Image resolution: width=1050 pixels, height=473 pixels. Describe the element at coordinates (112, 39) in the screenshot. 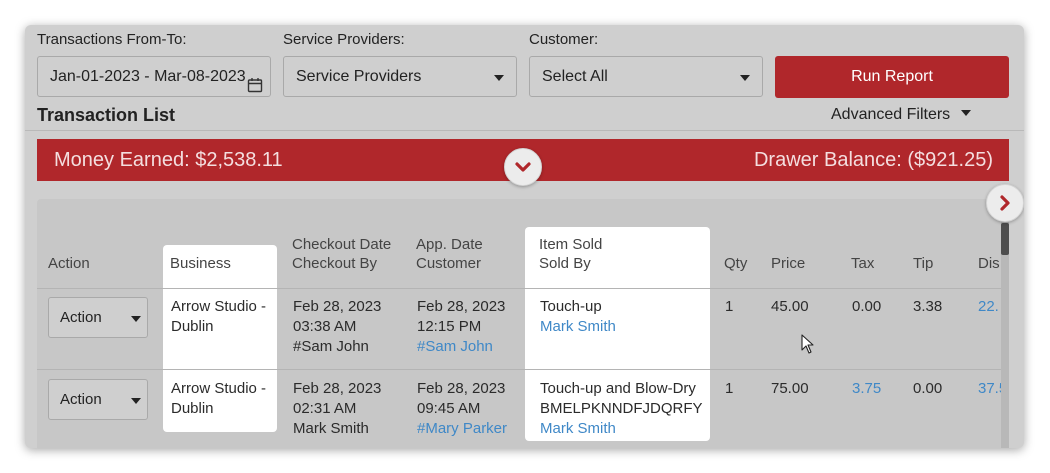

I see `date-range-label: Transactions From-To:` at that location.